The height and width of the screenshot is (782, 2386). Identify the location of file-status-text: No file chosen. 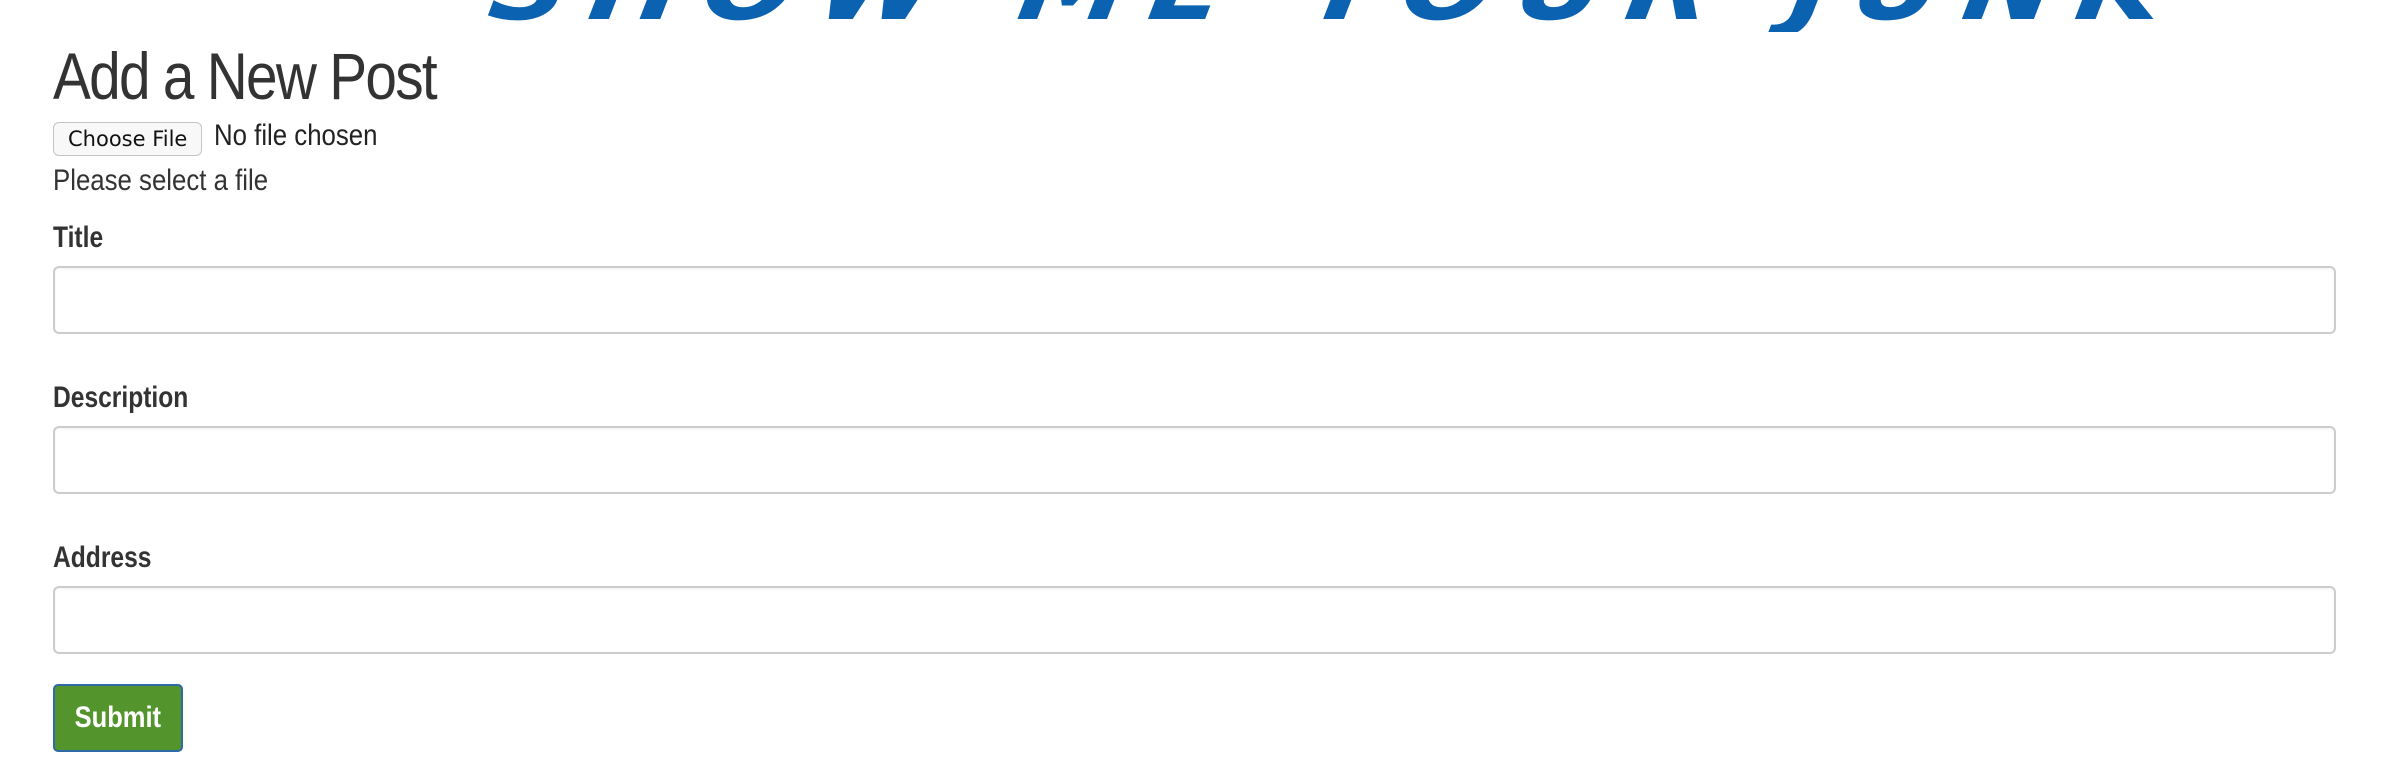
(296, 135).